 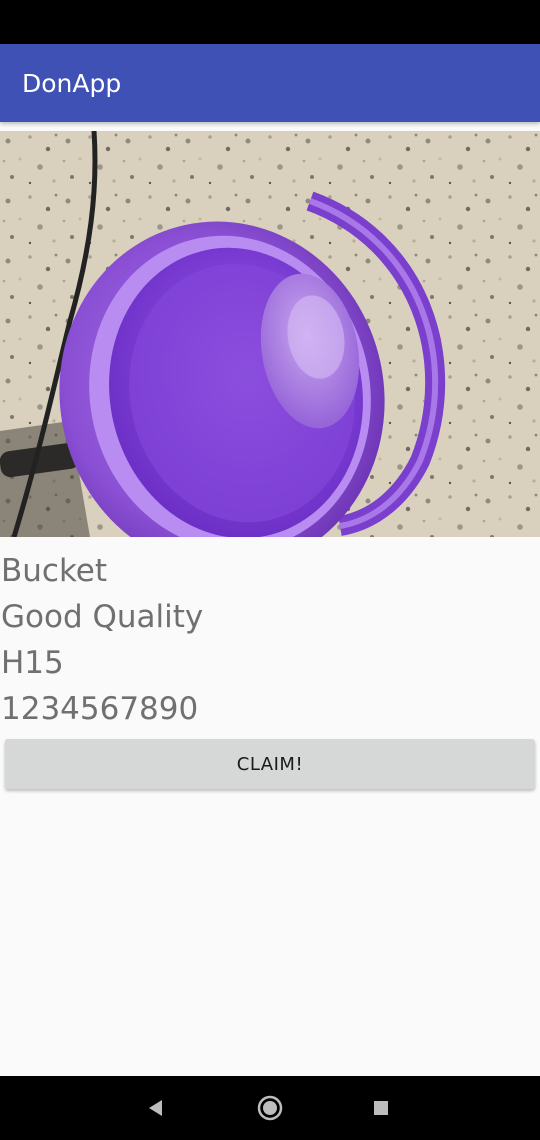 What do you see at coordinates (270, 22) in the screenshot?
I see `status-bar` at bounding box center [270, 22].